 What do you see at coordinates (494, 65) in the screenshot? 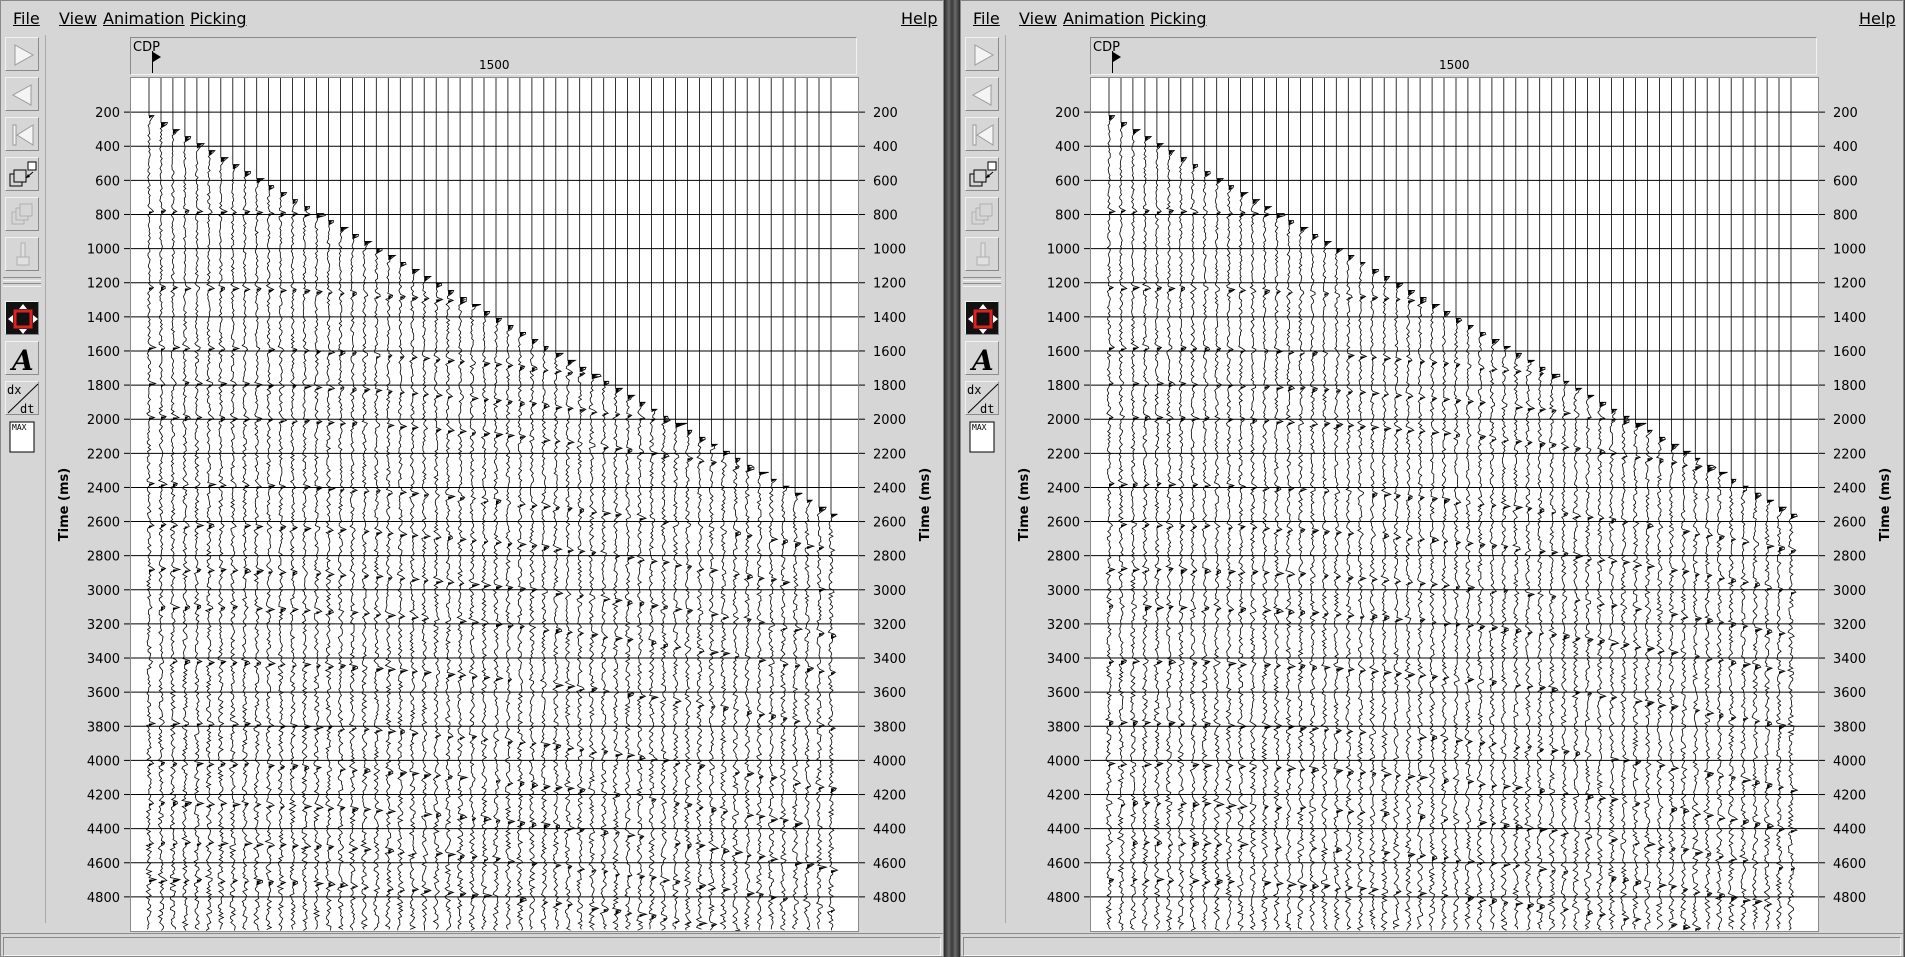
I see `cdp-value: 1500` at bounding box center [494, 65].